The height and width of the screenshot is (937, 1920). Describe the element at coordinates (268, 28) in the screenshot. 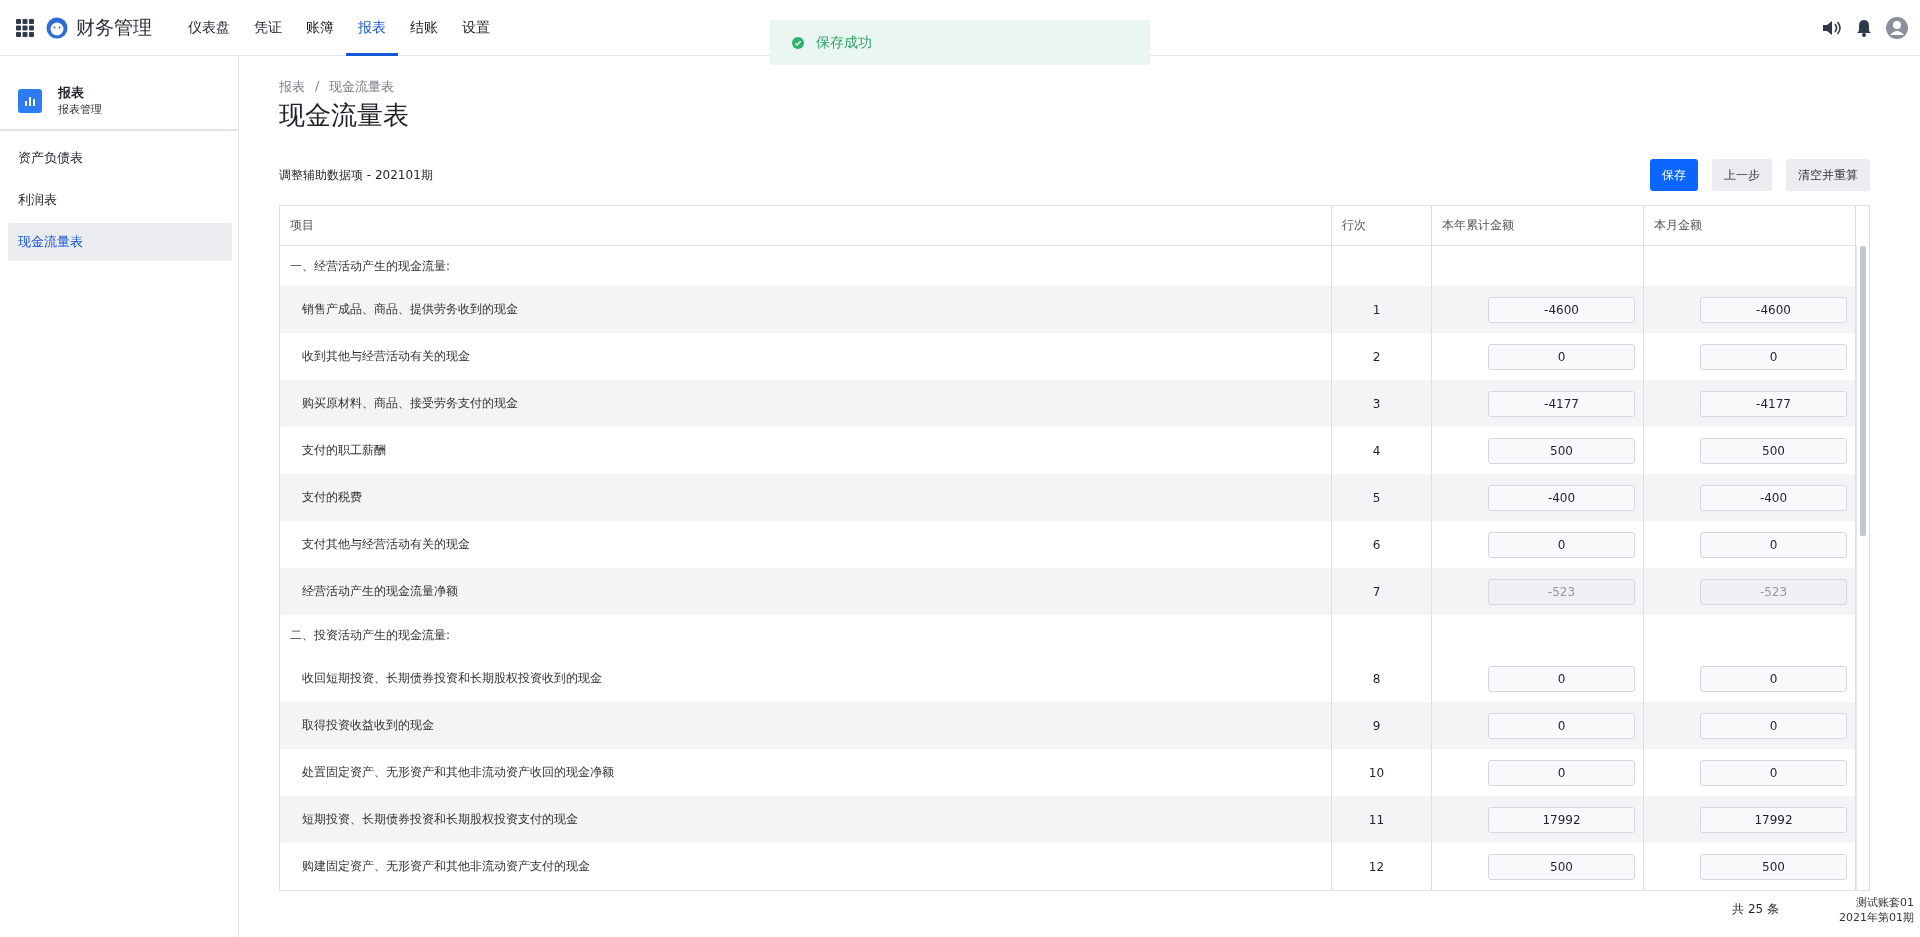

I see `nav-tab: 凭证` at that location.